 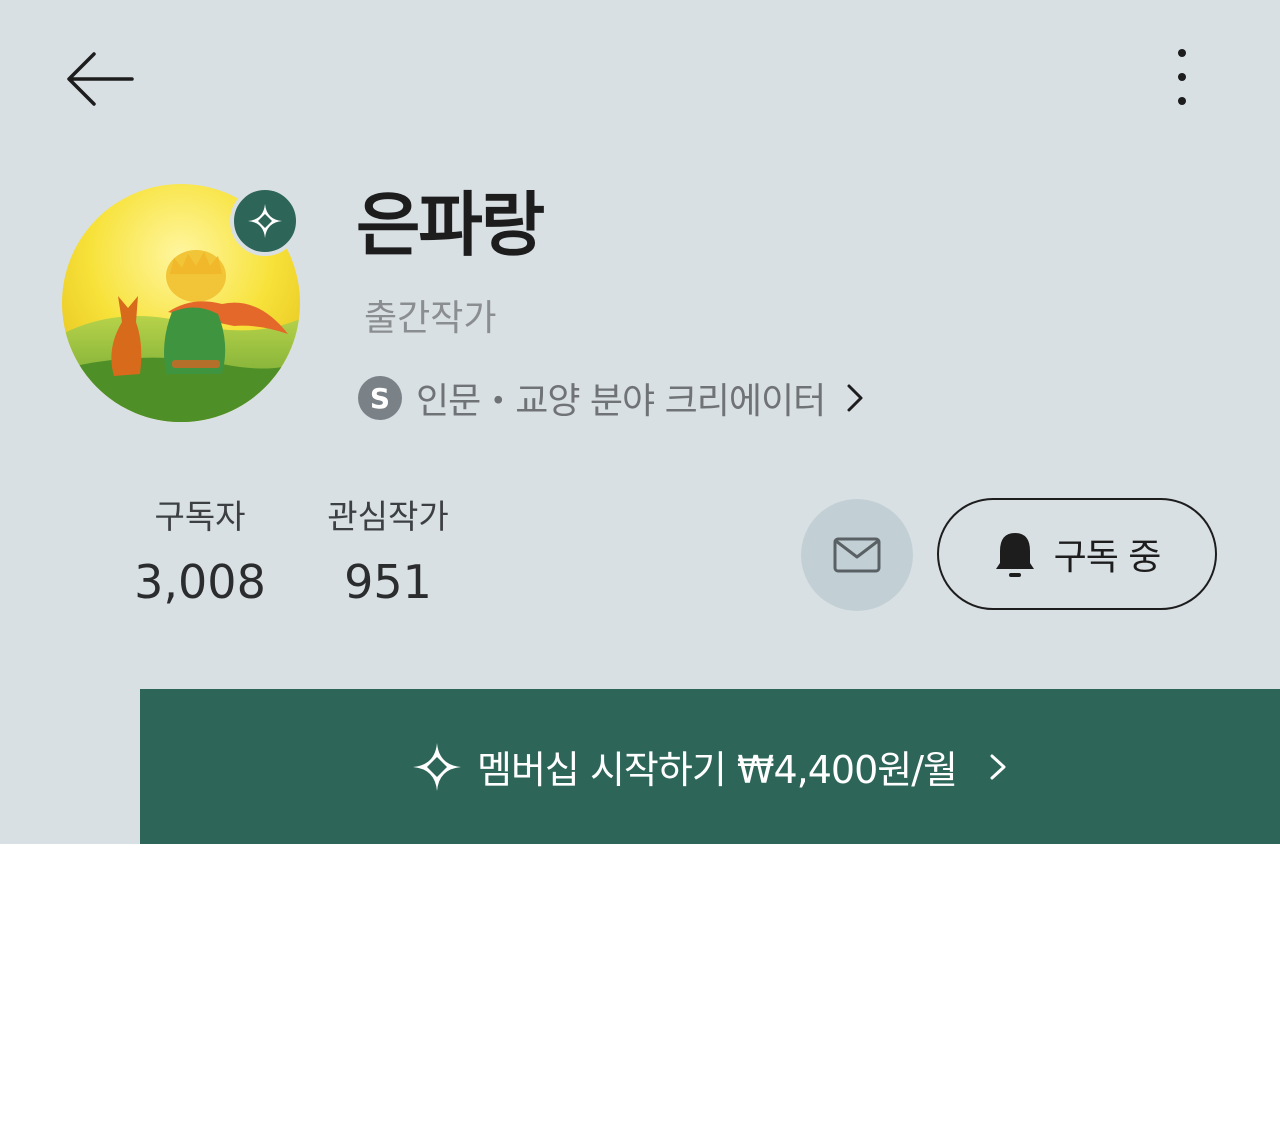 What do you see at coordinates (200, 582) in the screenshot?
I see `subscribers-count: 3,008` at bounding box center [200, 582].